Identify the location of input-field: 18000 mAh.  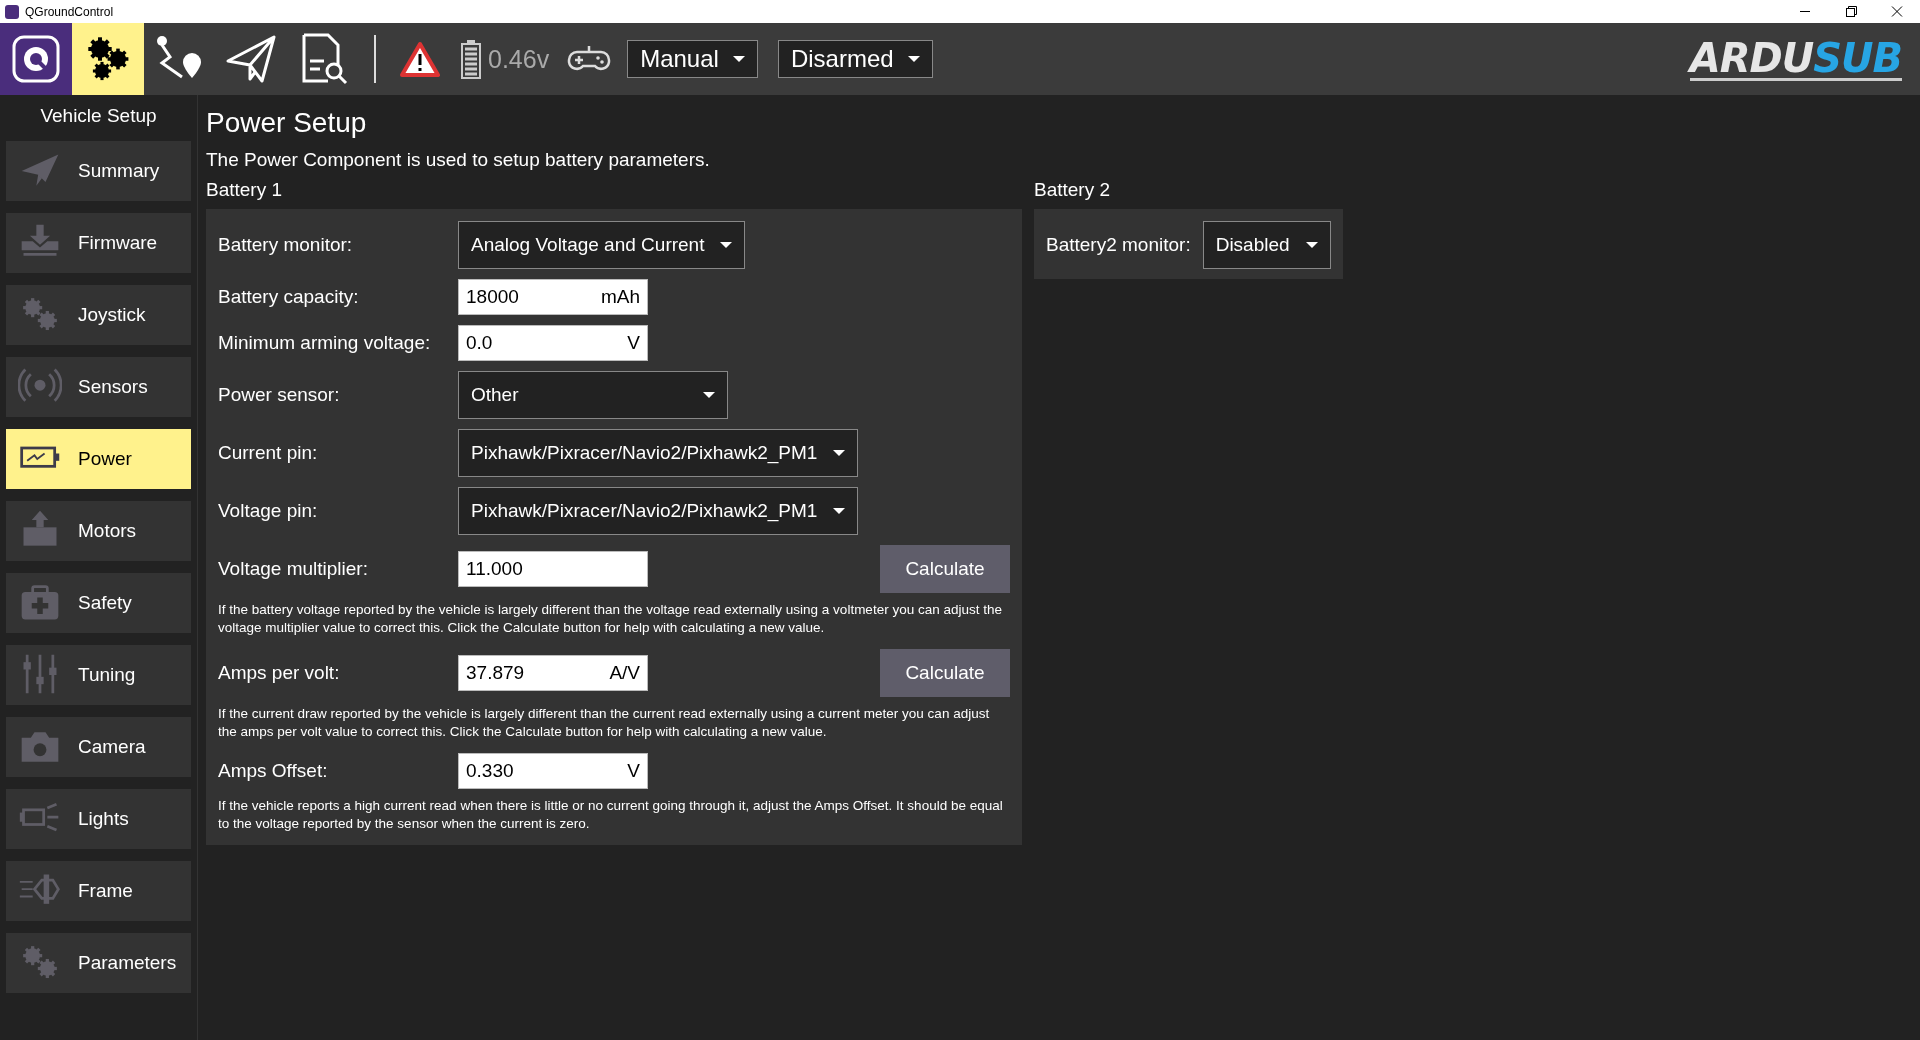
(553, 297).